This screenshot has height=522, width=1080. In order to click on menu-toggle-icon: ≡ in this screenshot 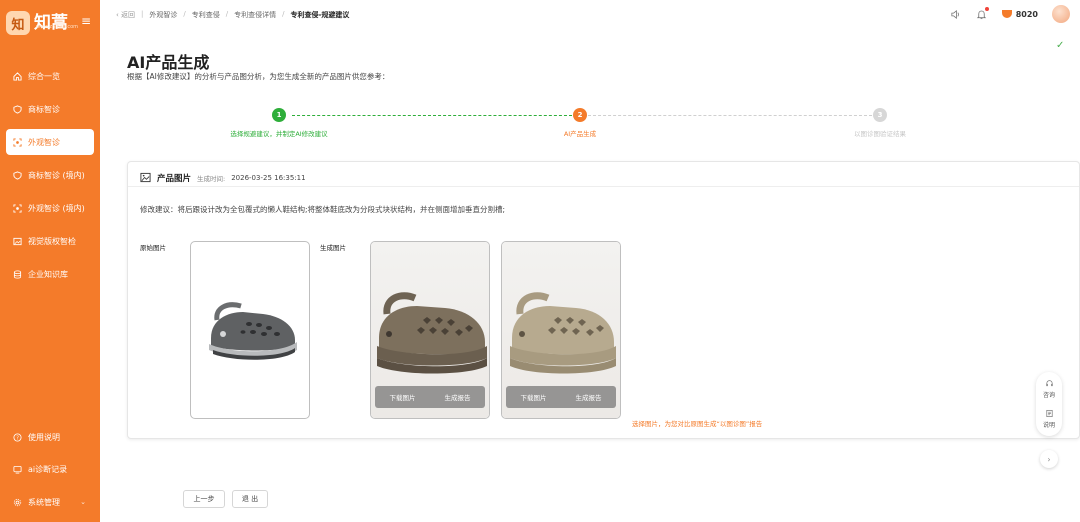, I will do `click(86, 21)`.